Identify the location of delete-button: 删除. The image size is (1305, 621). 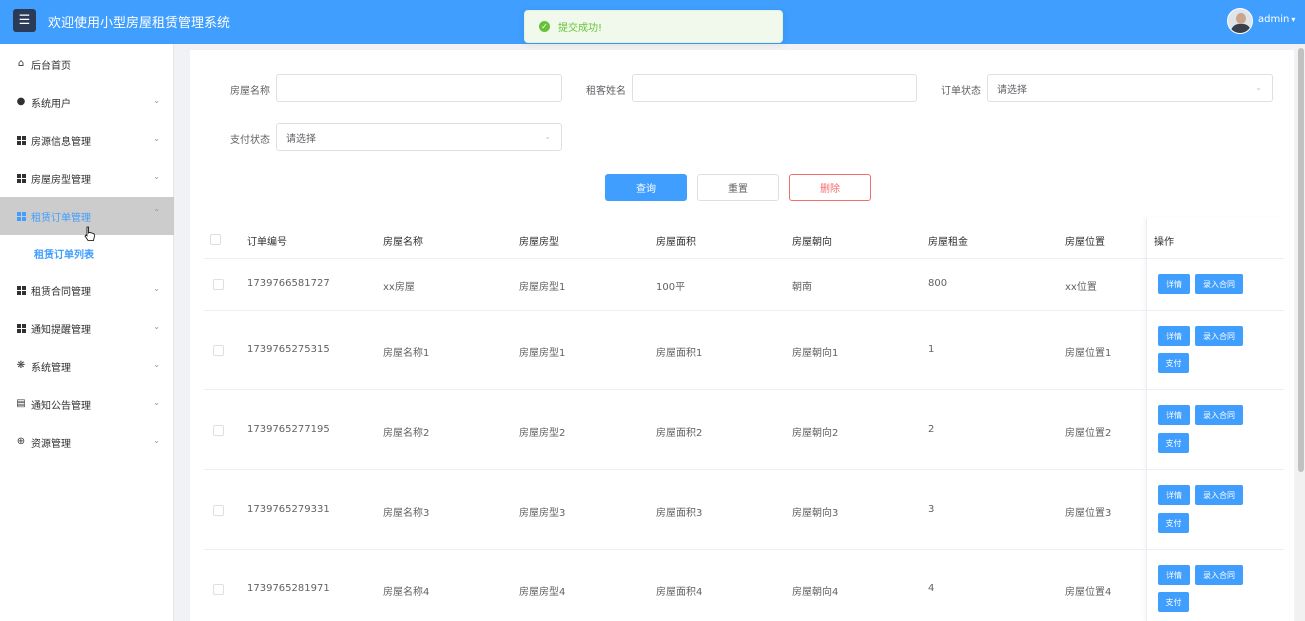
(830, 187).